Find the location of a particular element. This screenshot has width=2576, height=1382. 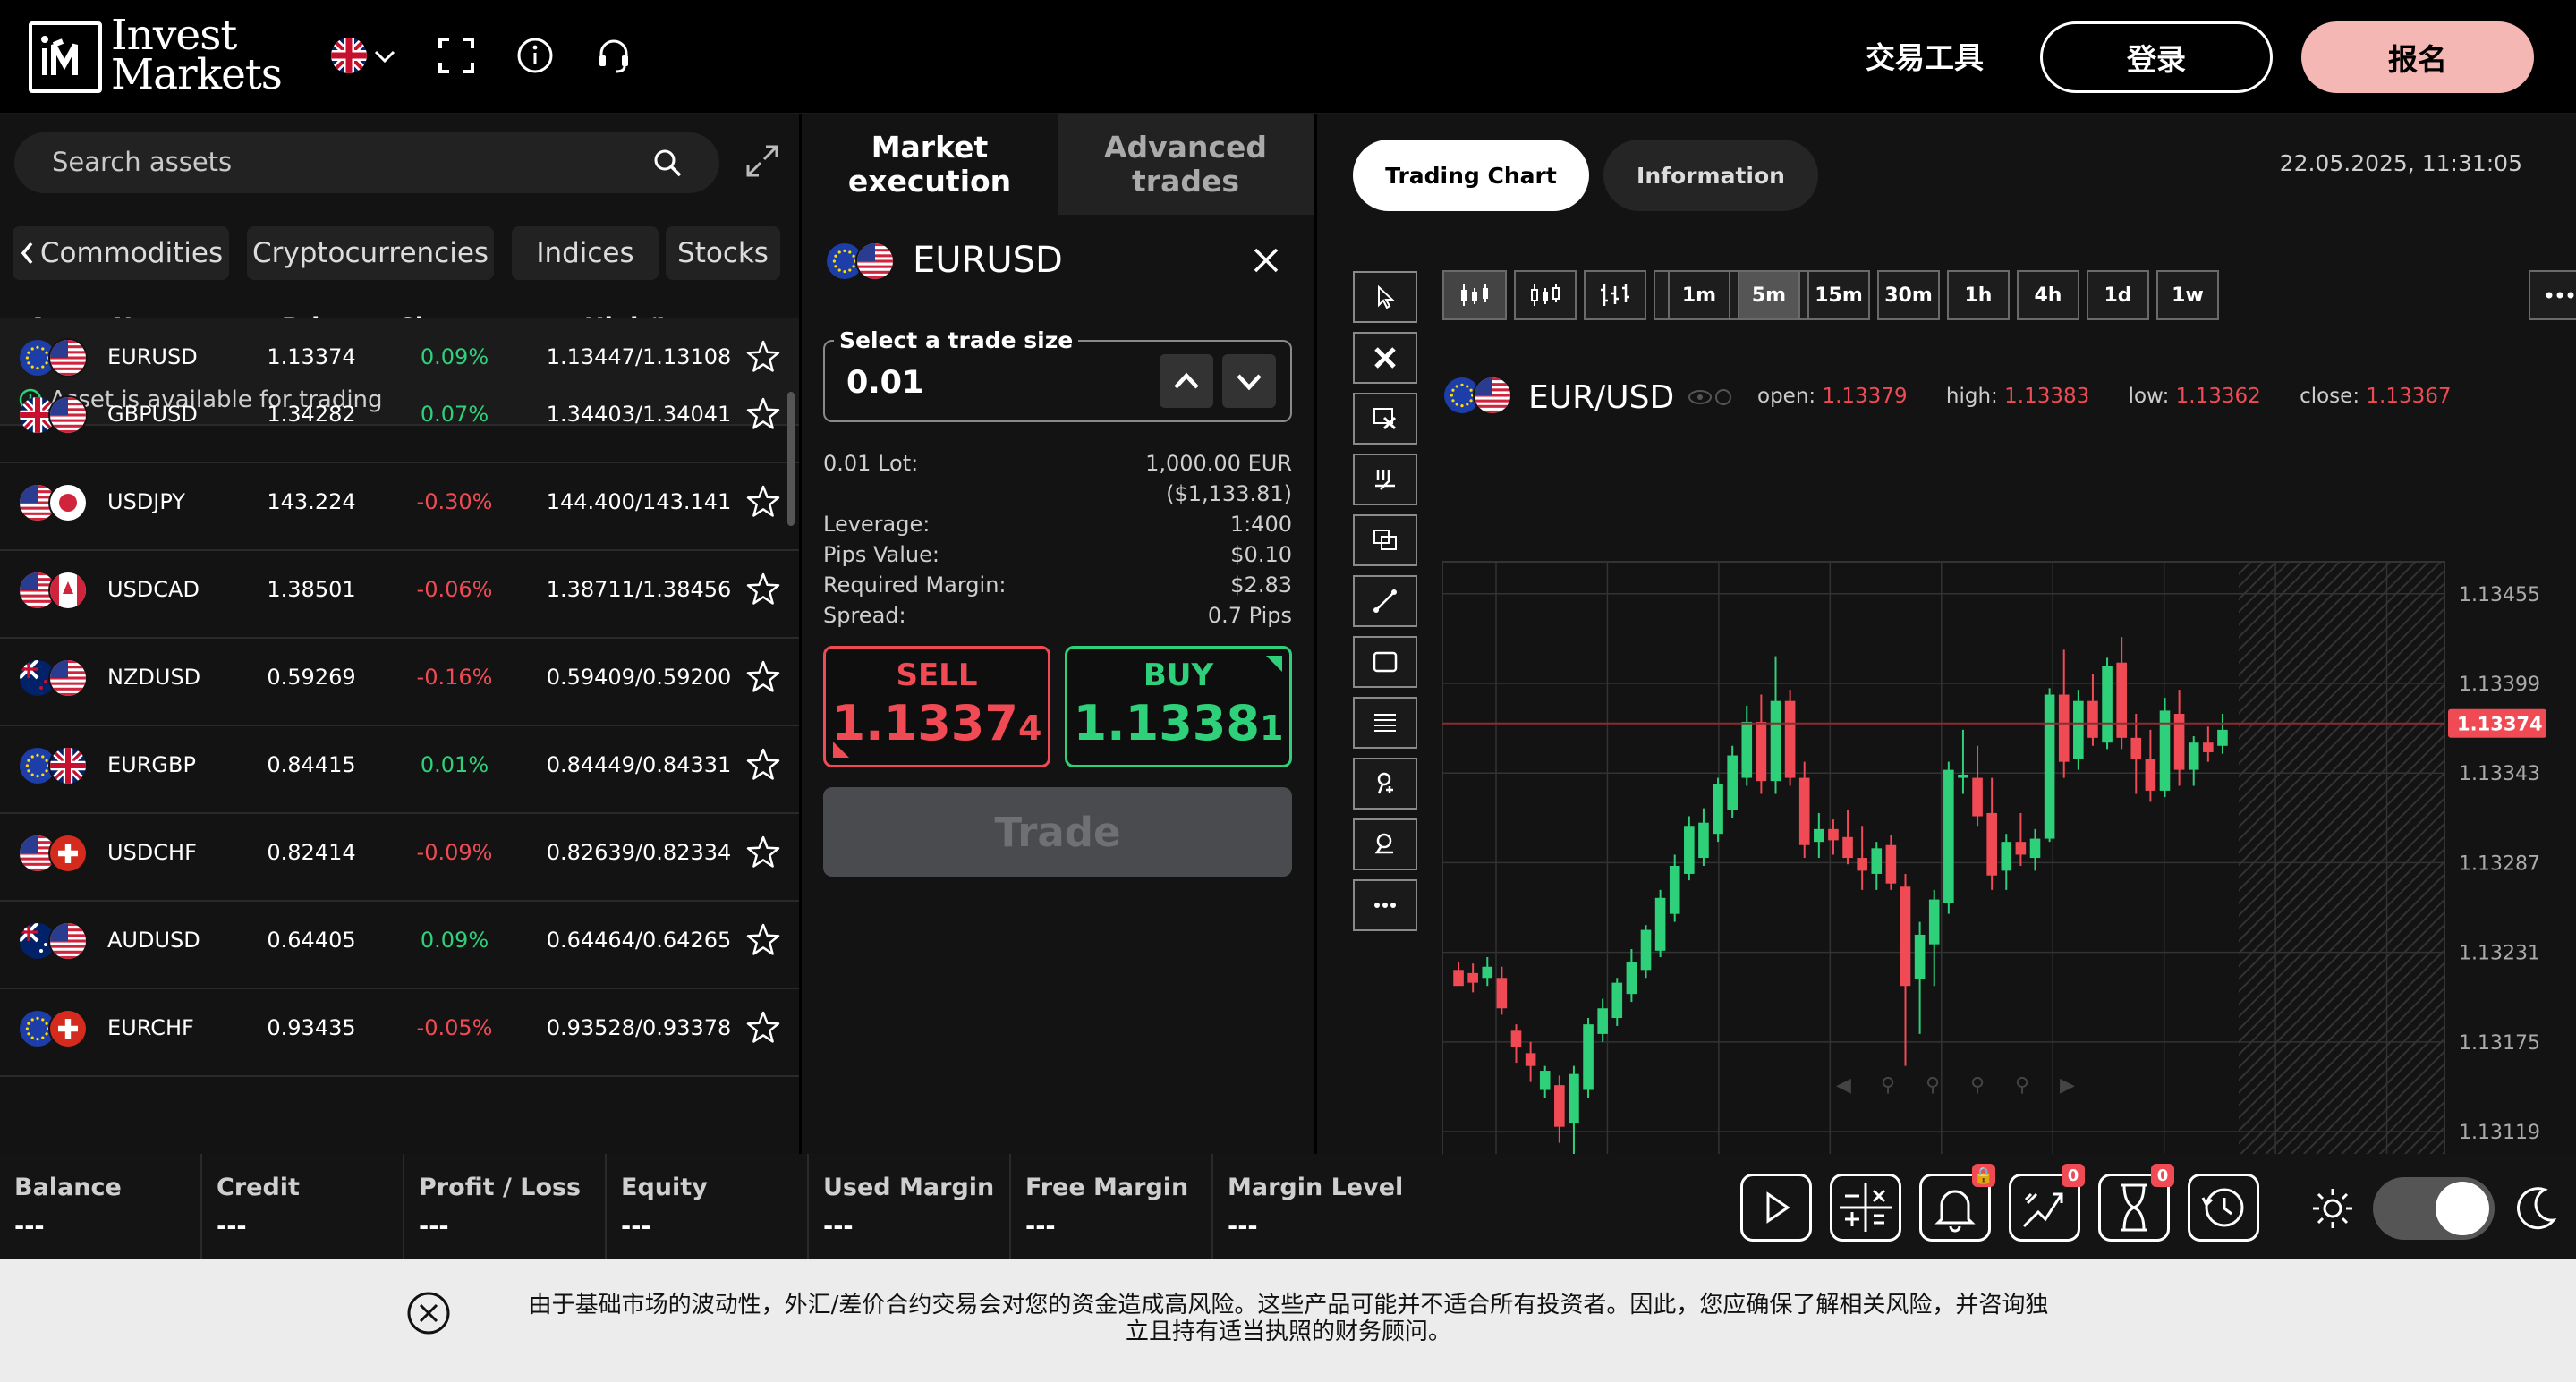

annotation-tool is located at coordinates (1385, 784).